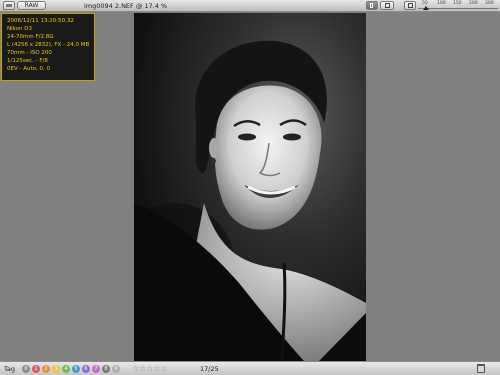 The height and width of the screenshot is (375, 500). I want to click on save-icon, so click(387, 5).